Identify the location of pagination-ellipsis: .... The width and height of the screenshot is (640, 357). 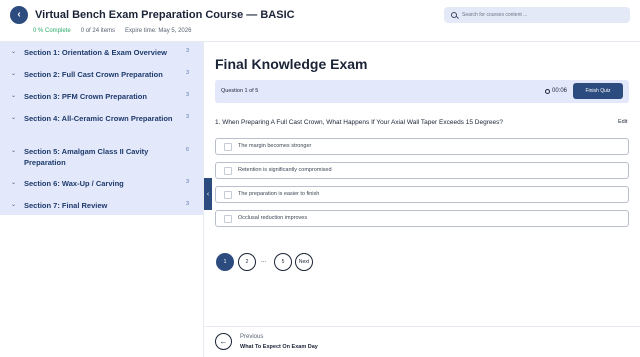
(264, 261).